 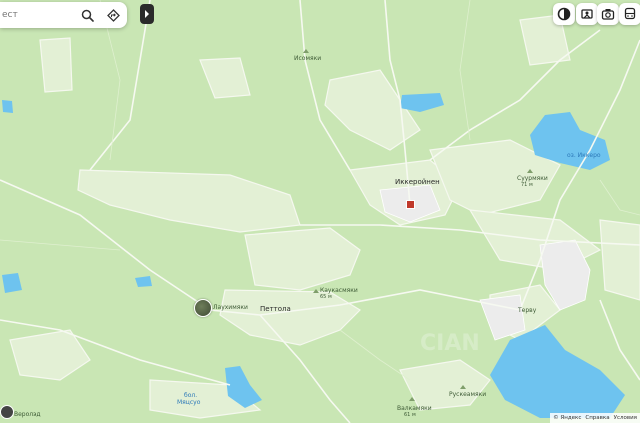 What do you see at coordinates (625, 418) in the screenshot?
I see `terms-link: Условия` at bounding box center [625, 418].